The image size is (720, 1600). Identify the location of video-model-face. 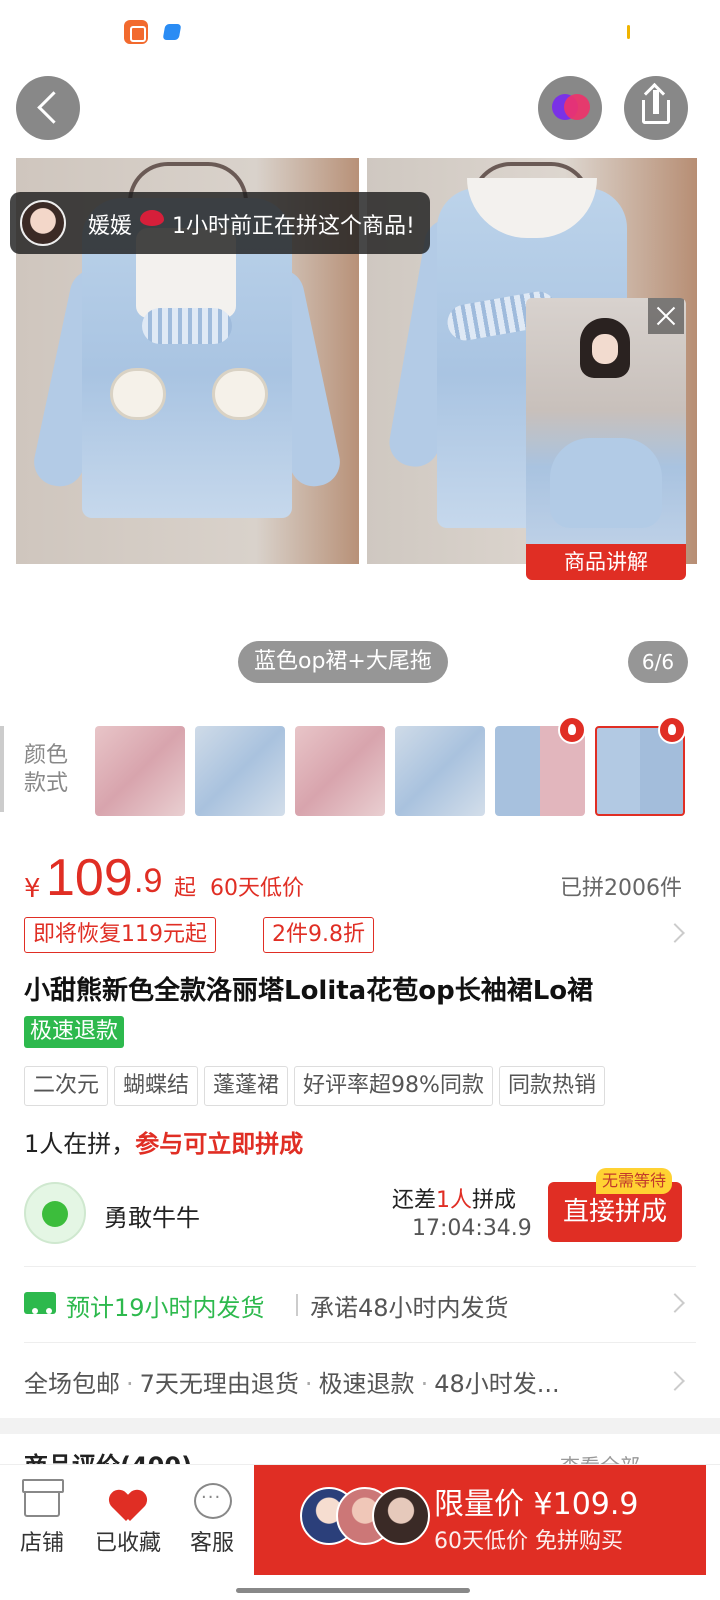
(605, 349).